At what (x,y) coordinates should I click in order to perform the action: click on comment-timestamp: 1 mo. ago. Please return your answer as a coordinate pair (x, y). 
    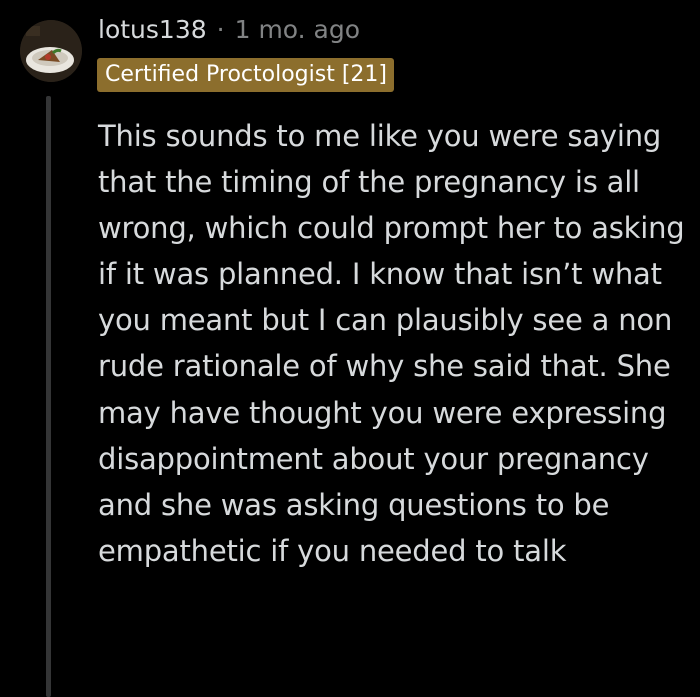
    Looking at the image, I should click on (297, 30).